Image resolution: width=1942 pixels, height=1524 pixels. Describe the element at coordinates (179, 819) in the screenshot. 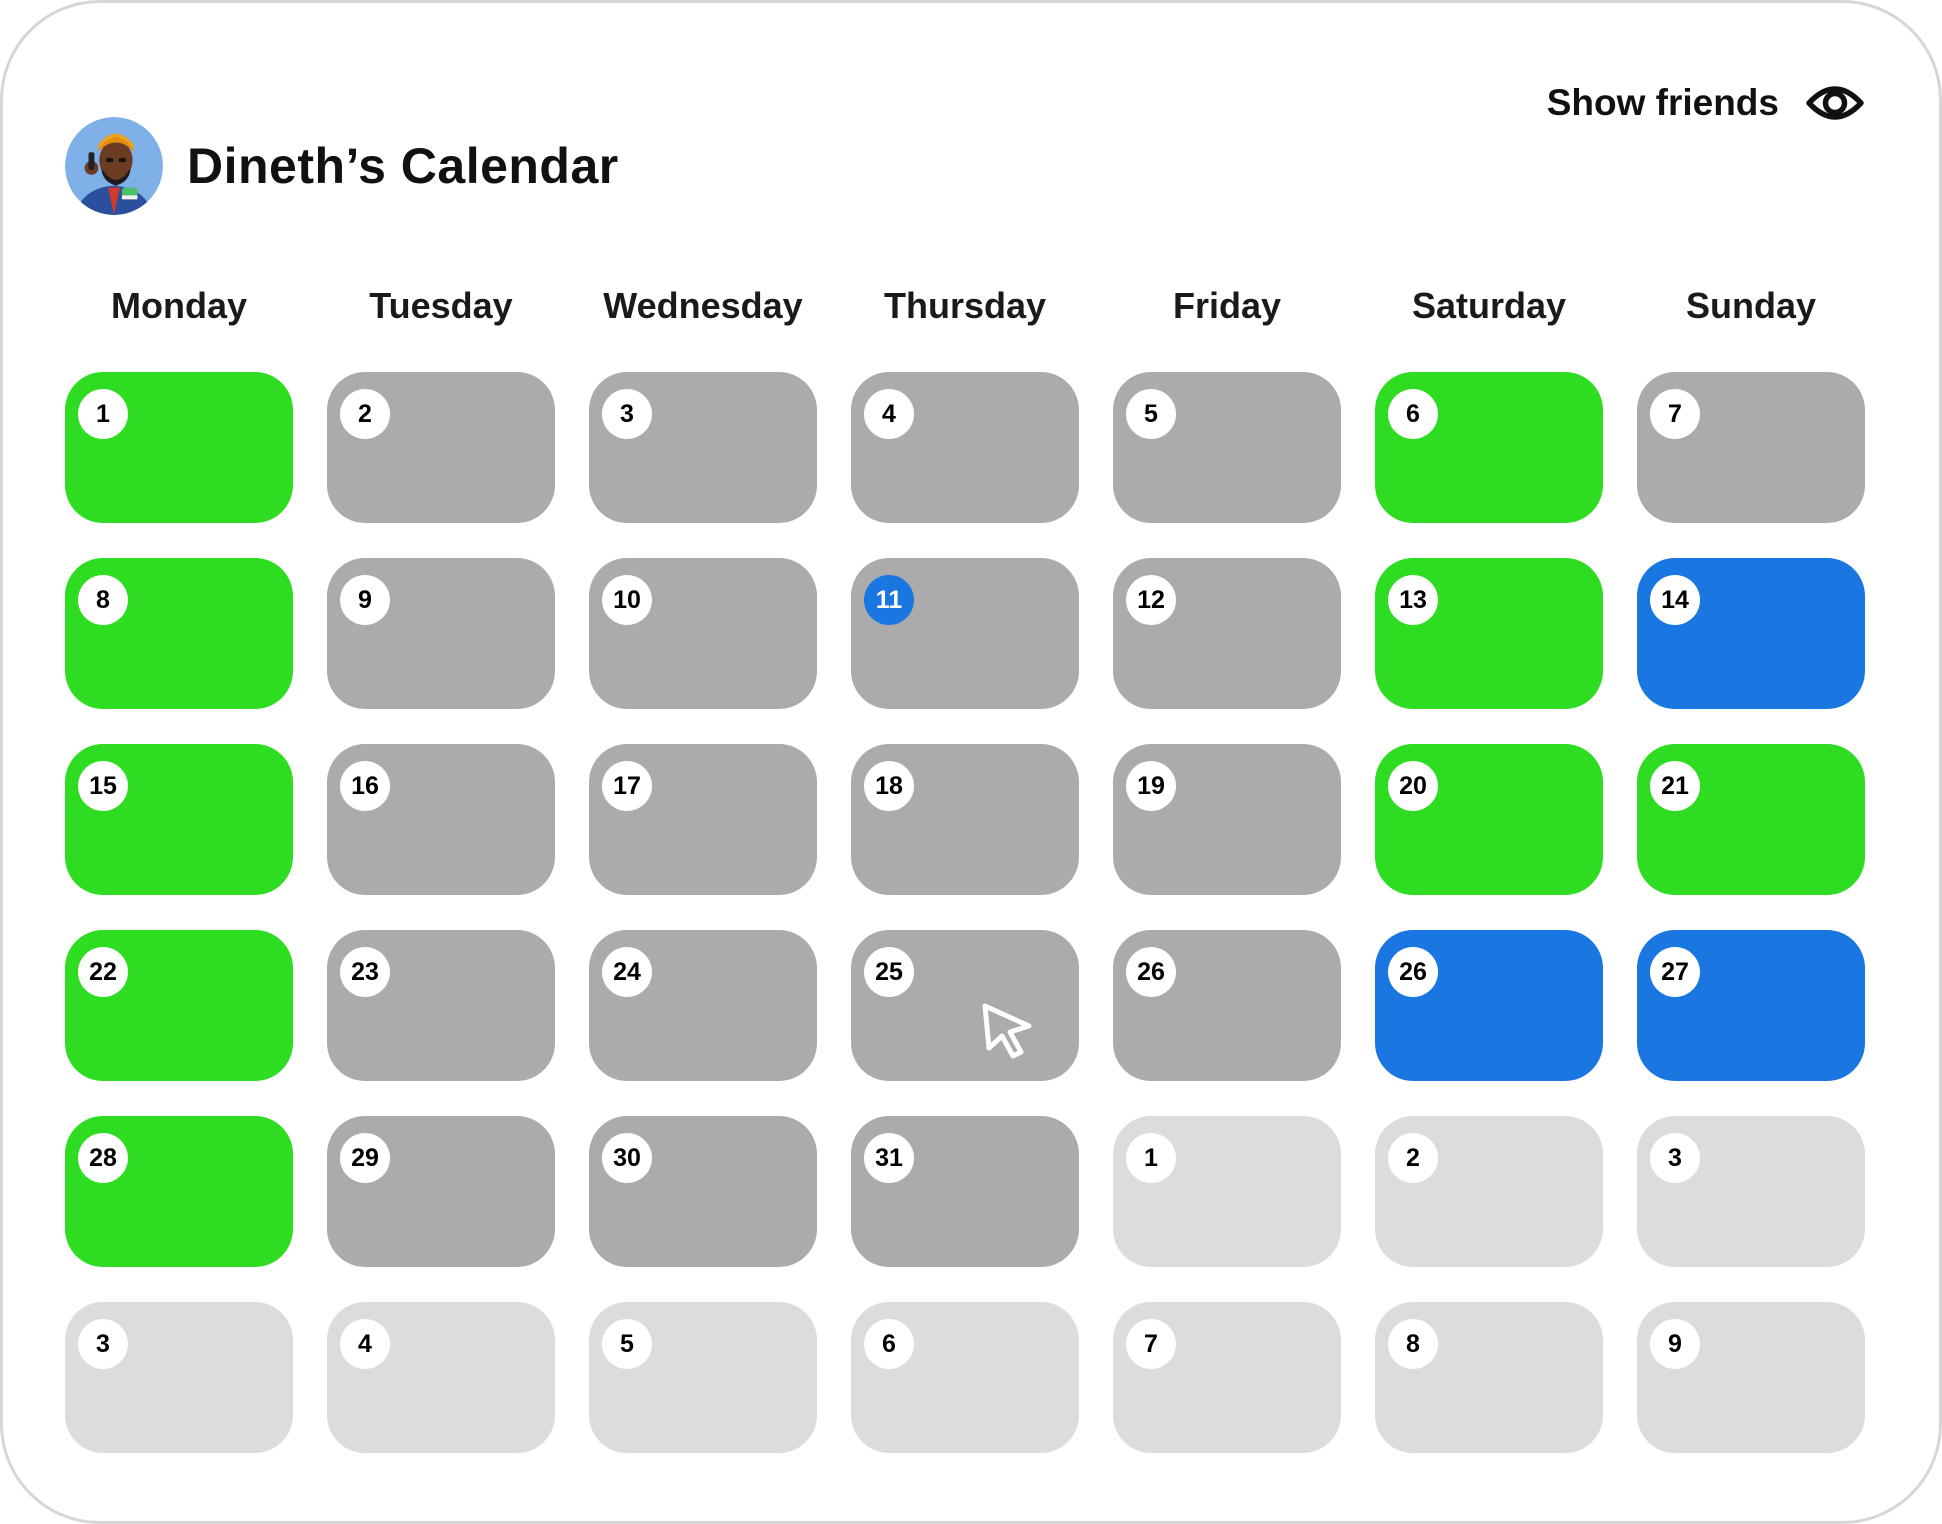

I see `day-cell: 15` at that location.